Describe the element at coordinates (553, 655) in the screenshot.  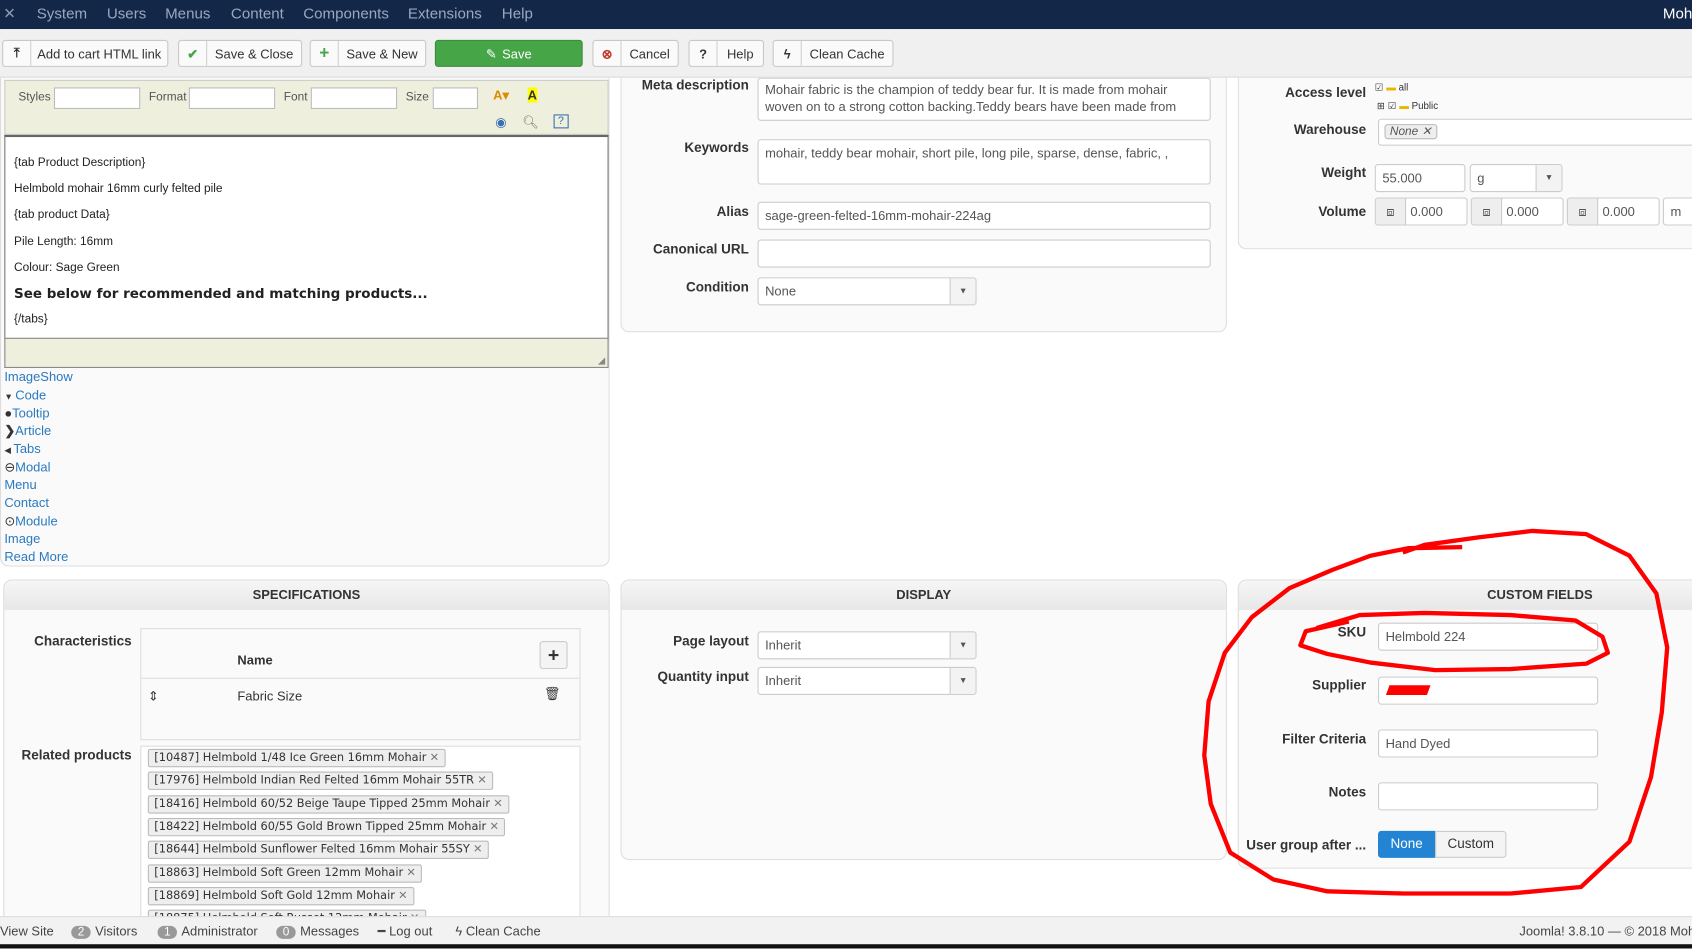
I see `add-characteristic-button: +` at that location.